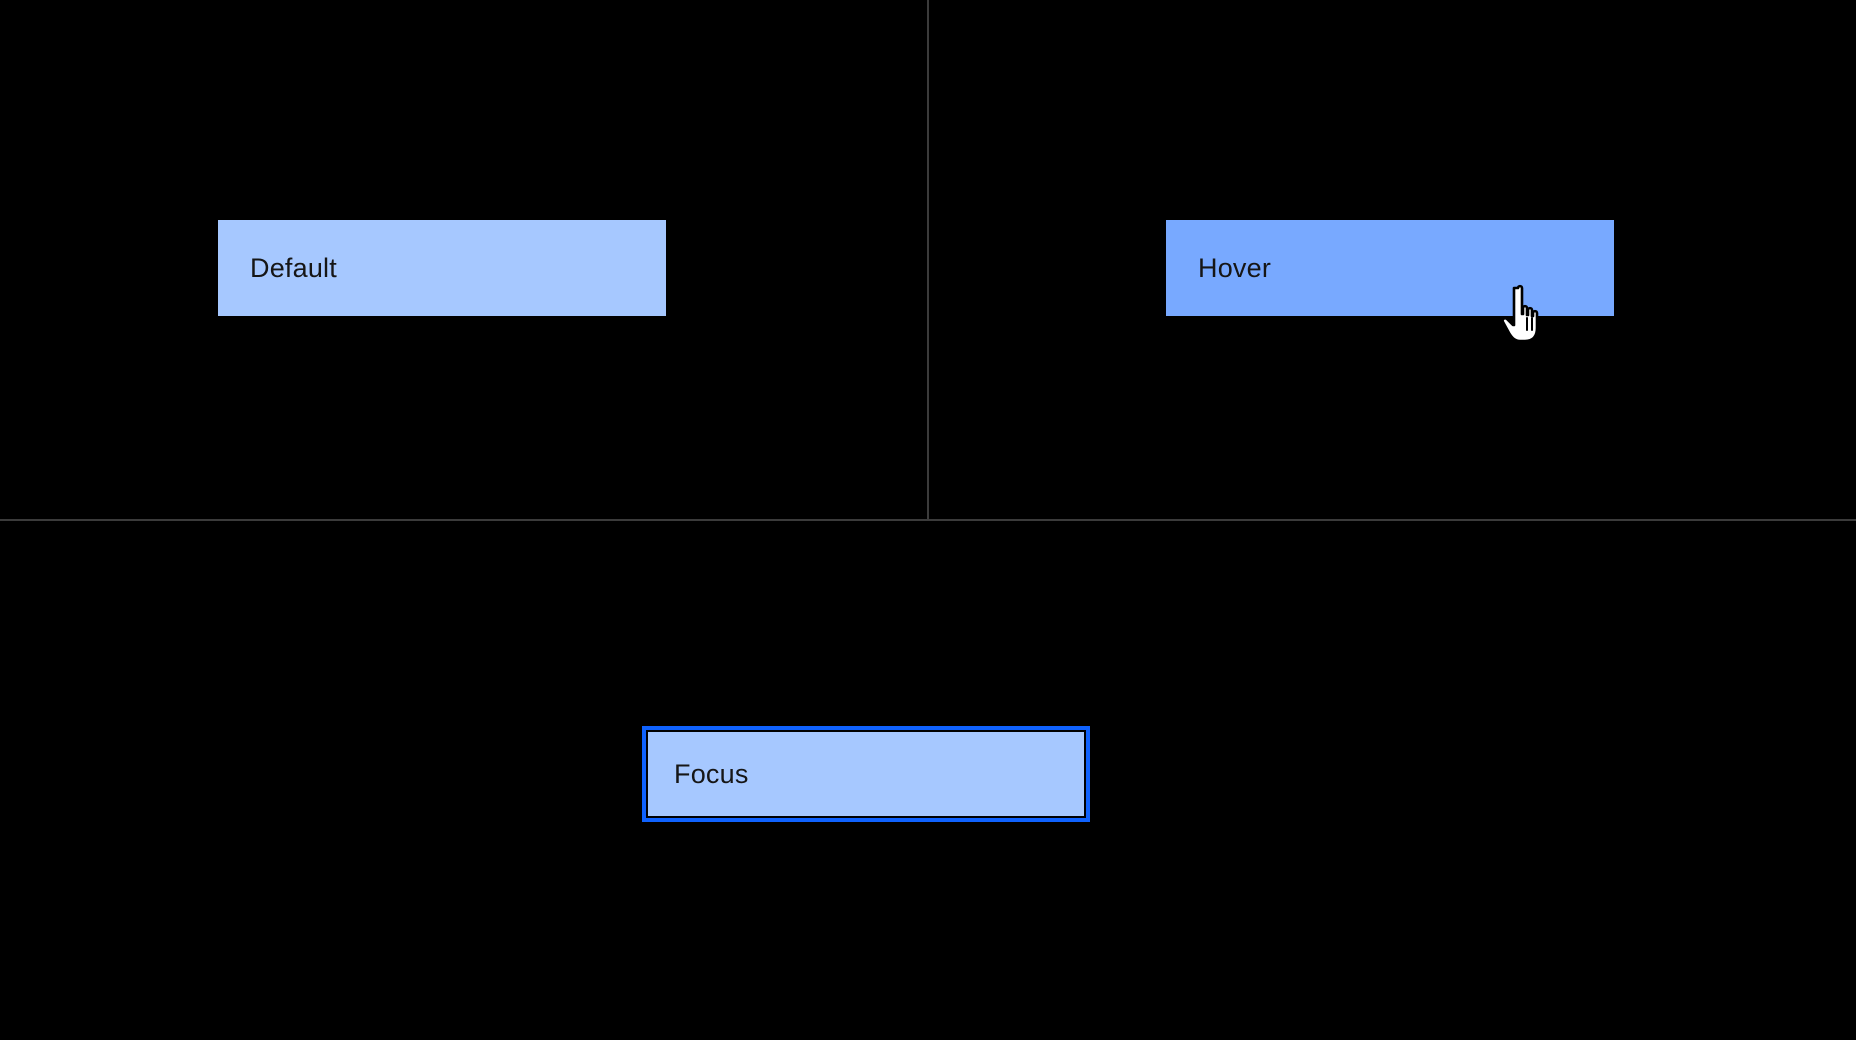 This screenshot has width=1856, height=1040. Describe the element at coordinates (711, 773) in the screenshot. I see `focus-button-label: Focus` at that location.